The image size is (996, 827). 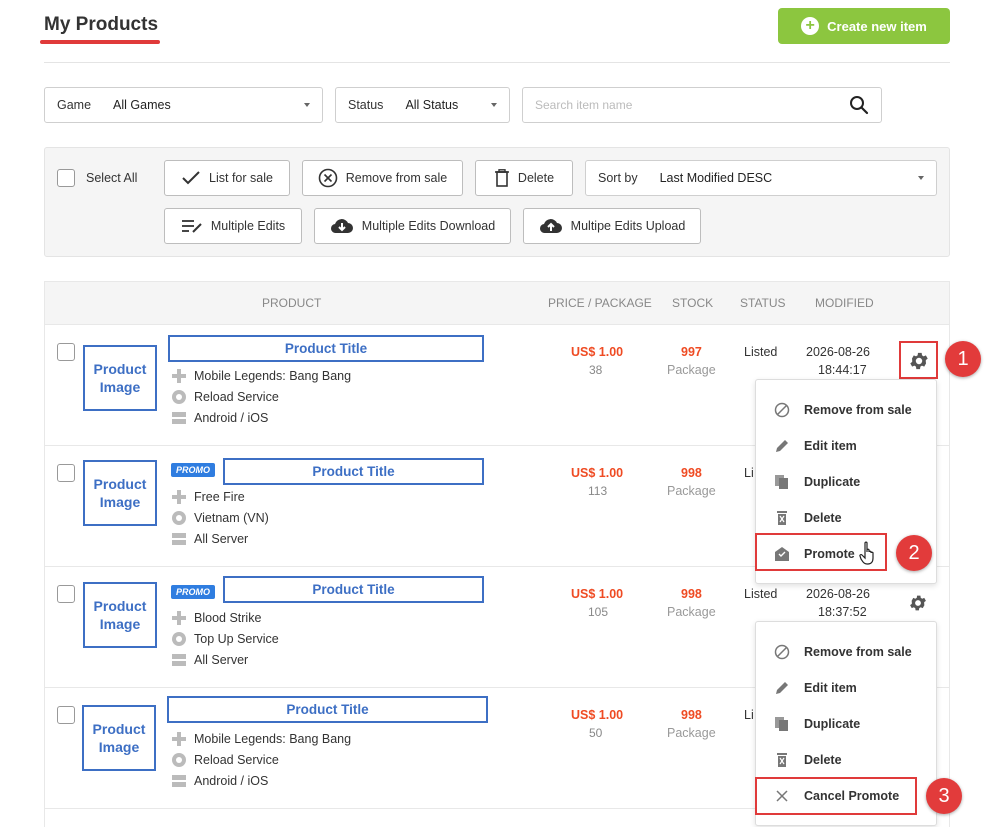 What do you see at coordinates (761, 178) in the screenshot?
I see `sort-select: Sort by Last Modified DESC` at bounding box center [761, 178].